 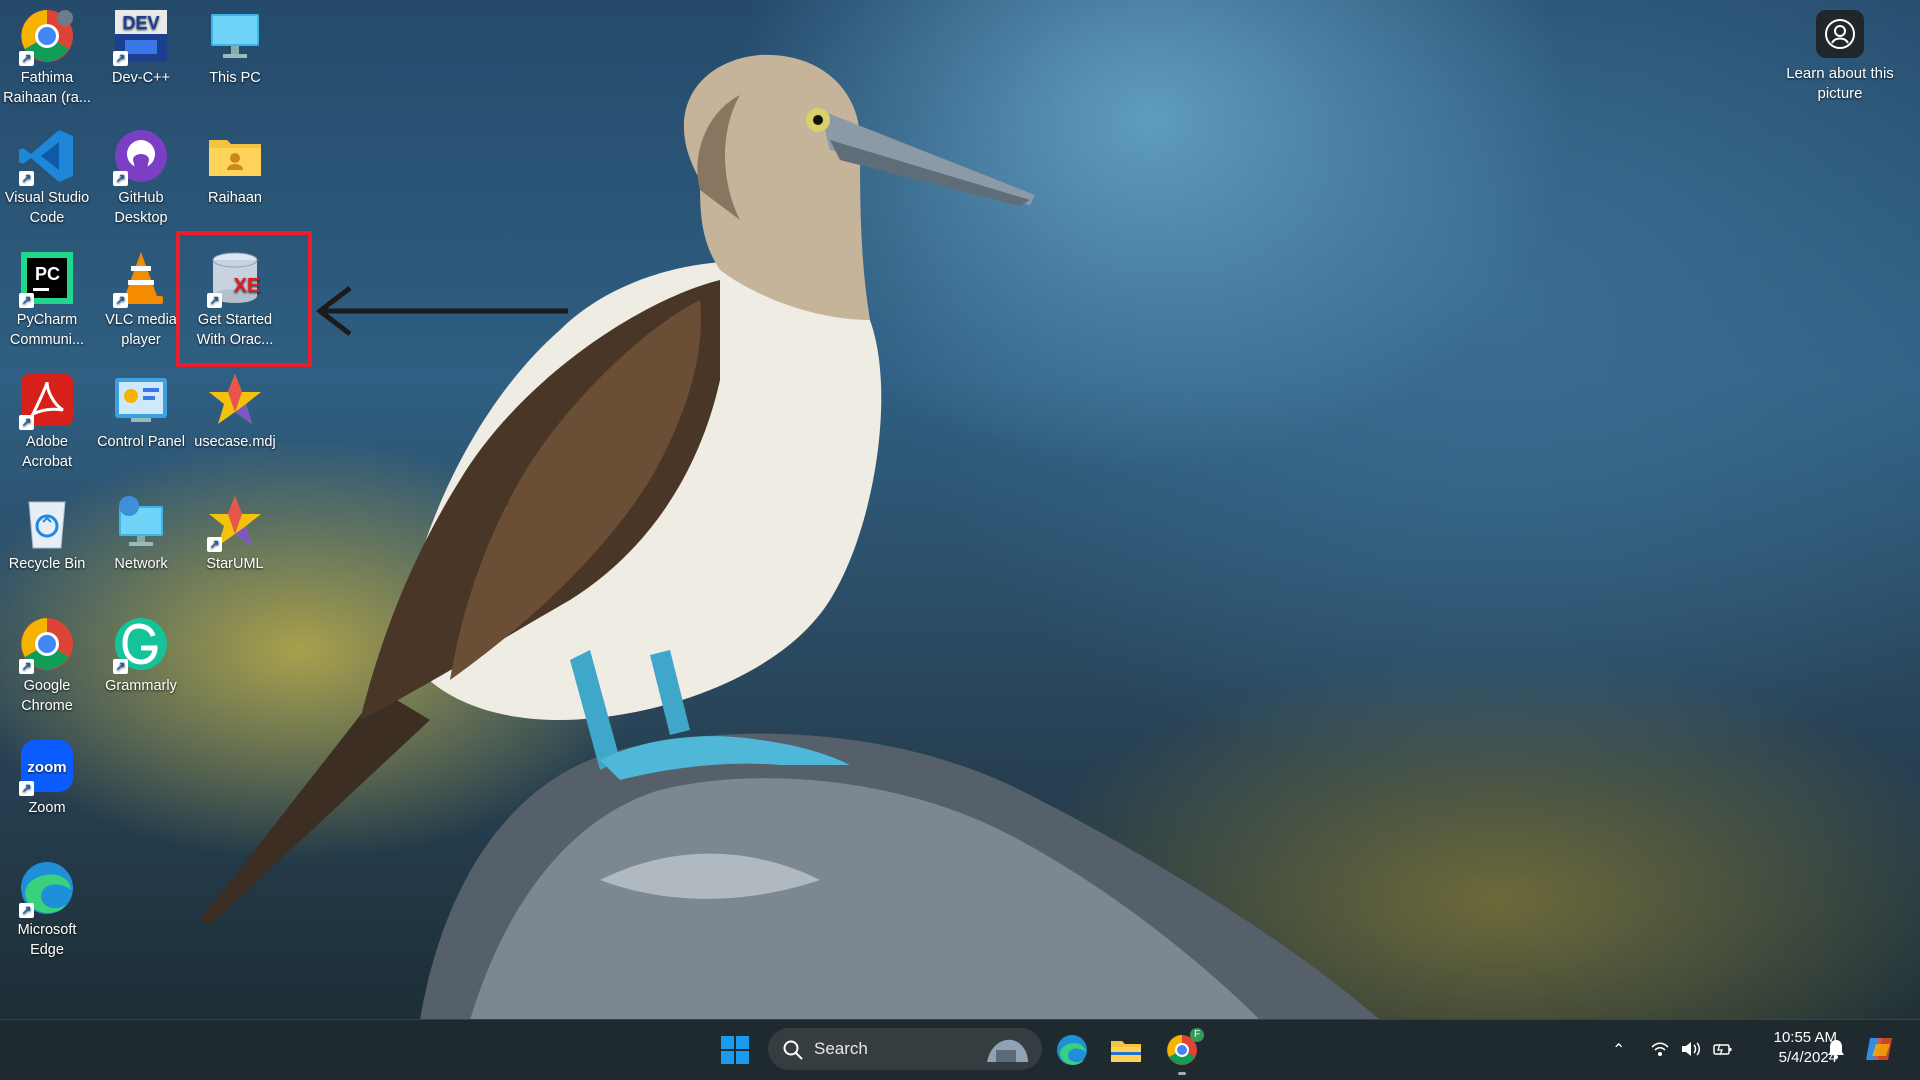 I want to click on taskbar-search: Search, so click(x=905, y=1049).